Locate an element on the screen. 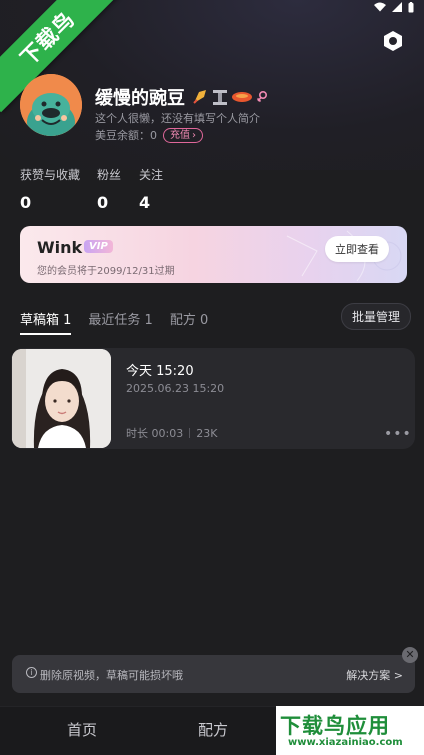 Image resolution: width=424 pixels, height=755 pixels. username: 缓慢的豌豆 is located at coordinates (140, 98).